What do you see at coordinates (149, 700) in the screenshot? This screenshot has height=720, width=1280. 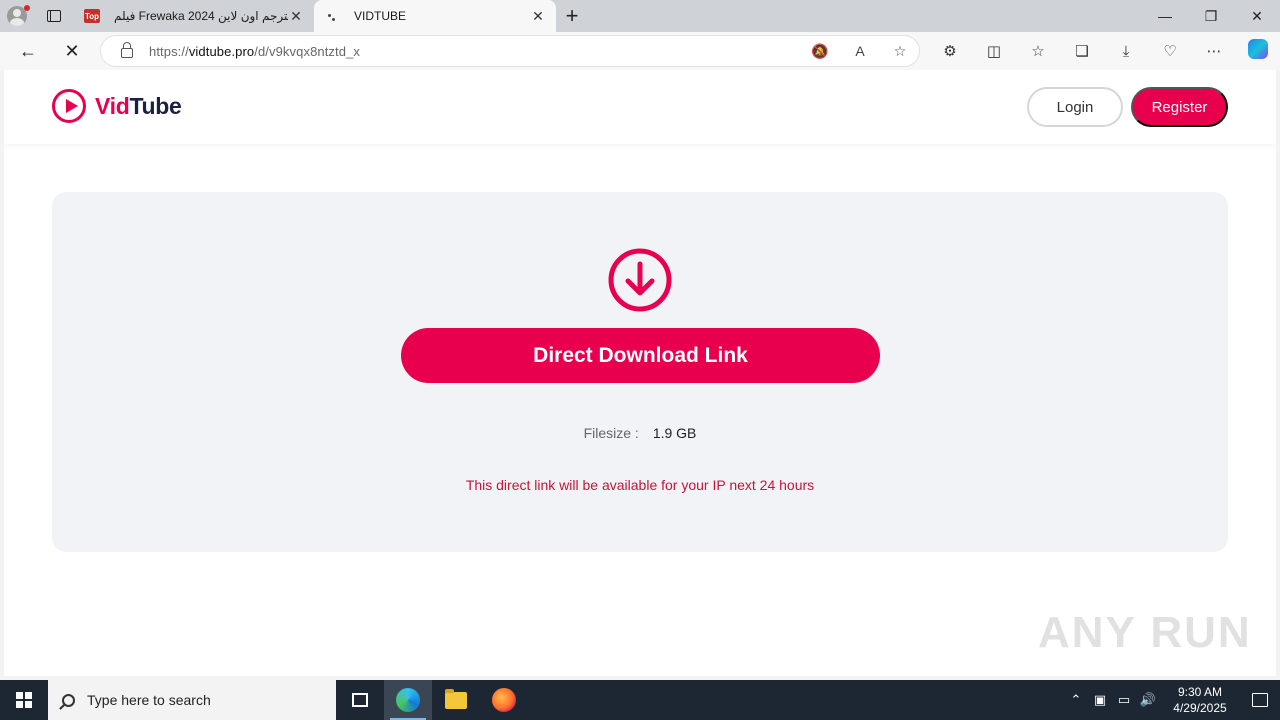 I see `search-placeholder: Type here to search` at bounding box center [149, 700].